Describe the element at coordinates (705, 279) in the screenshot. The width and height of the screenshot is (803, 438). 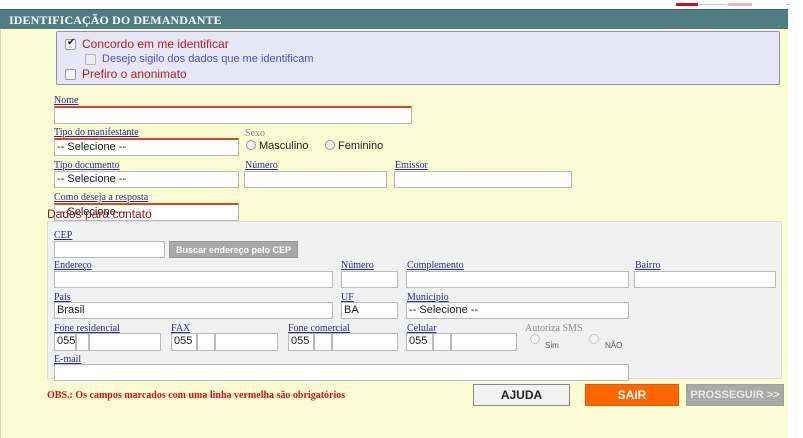
I see `bairro-input` at that location.